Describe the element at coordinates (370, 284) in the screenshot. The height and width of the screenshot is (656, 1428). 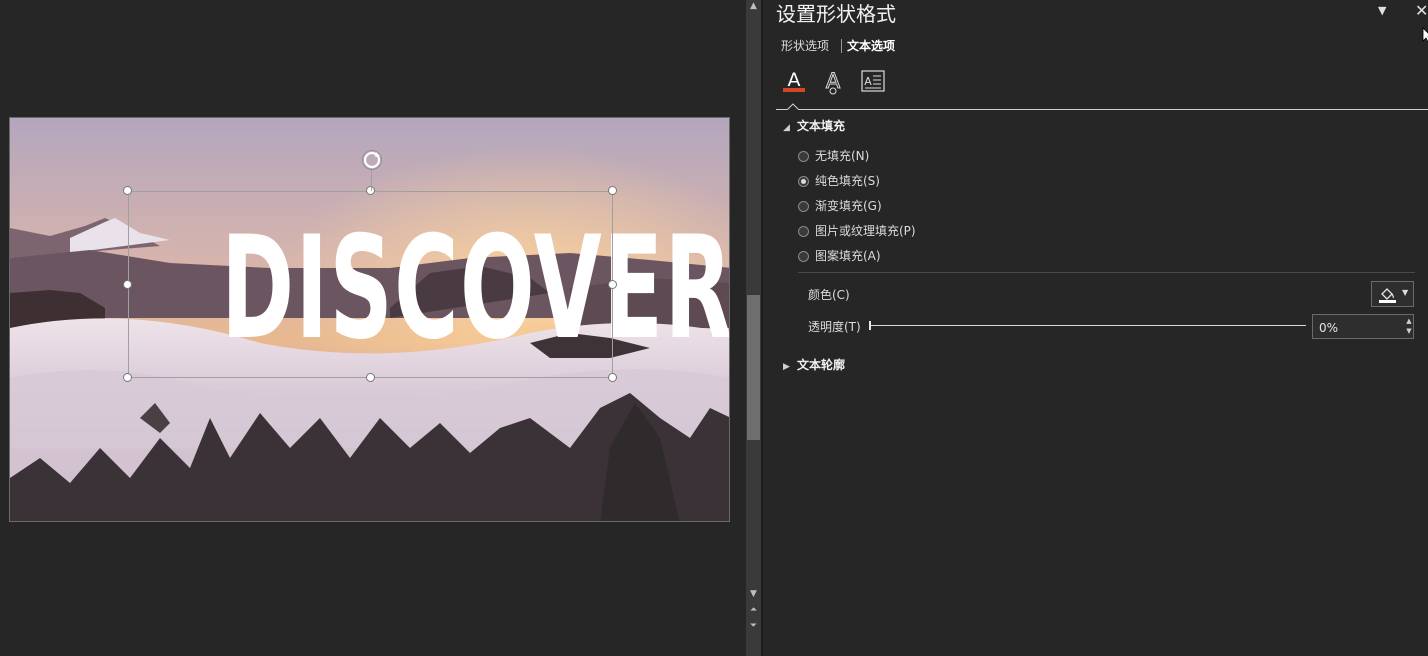
I see `textbox-selection-frame` at that location.